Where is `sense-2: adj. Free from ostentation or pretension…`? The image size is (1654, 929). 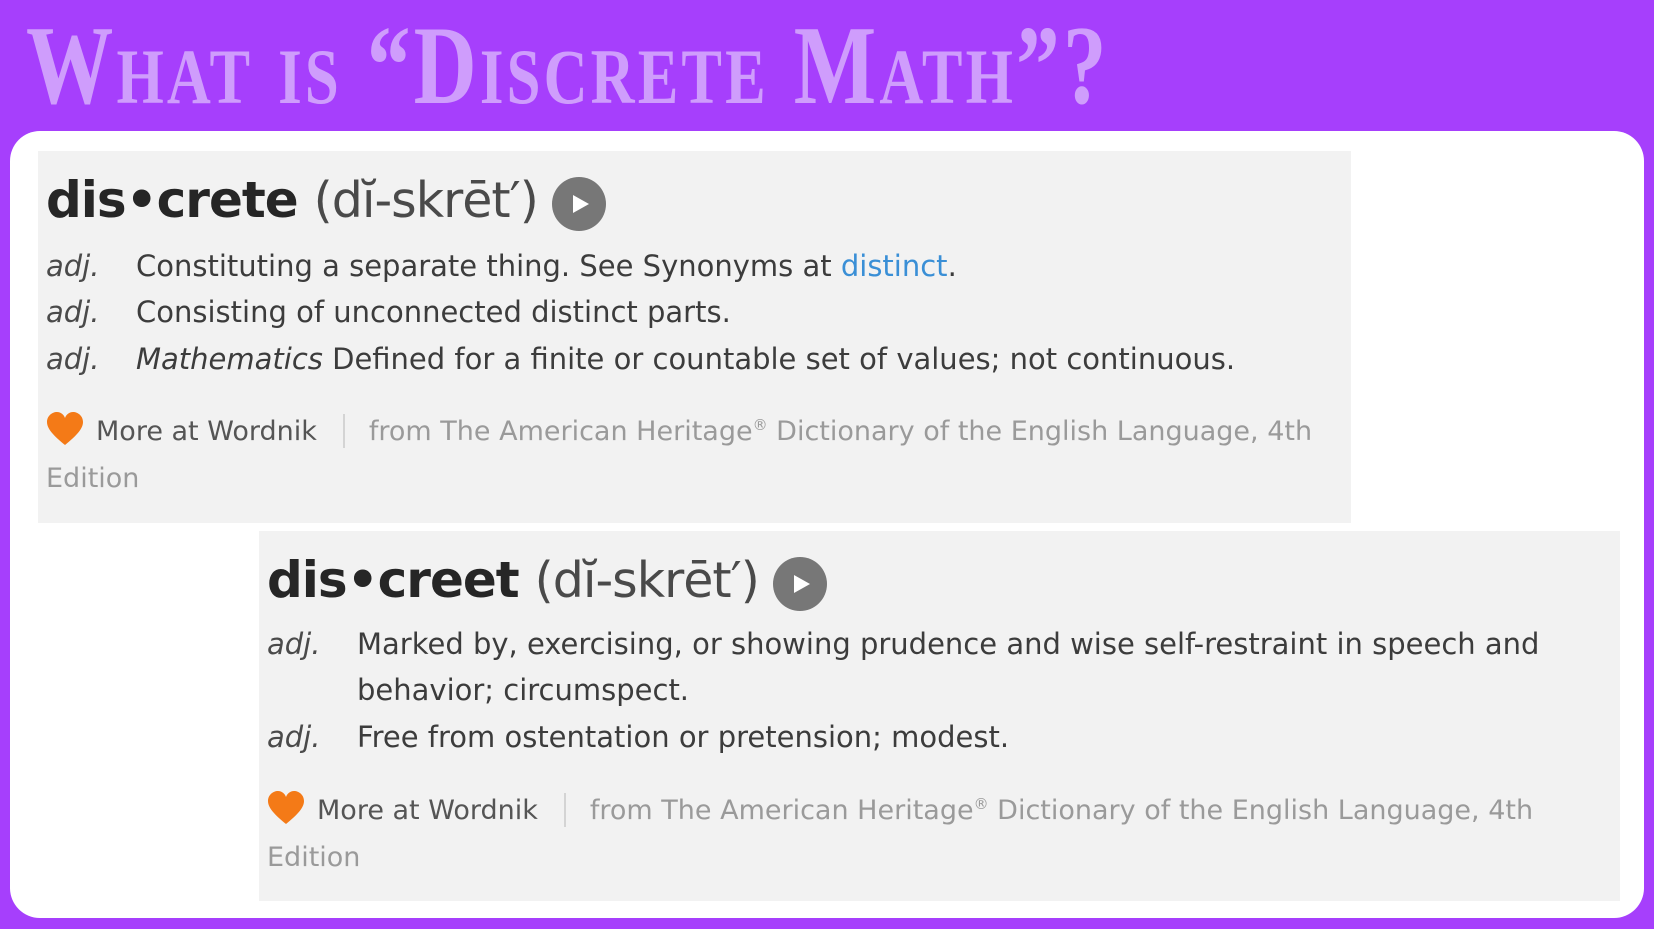 sense-2: adj. Free from ostentation or pretension… is located at coordinates (638, 737).